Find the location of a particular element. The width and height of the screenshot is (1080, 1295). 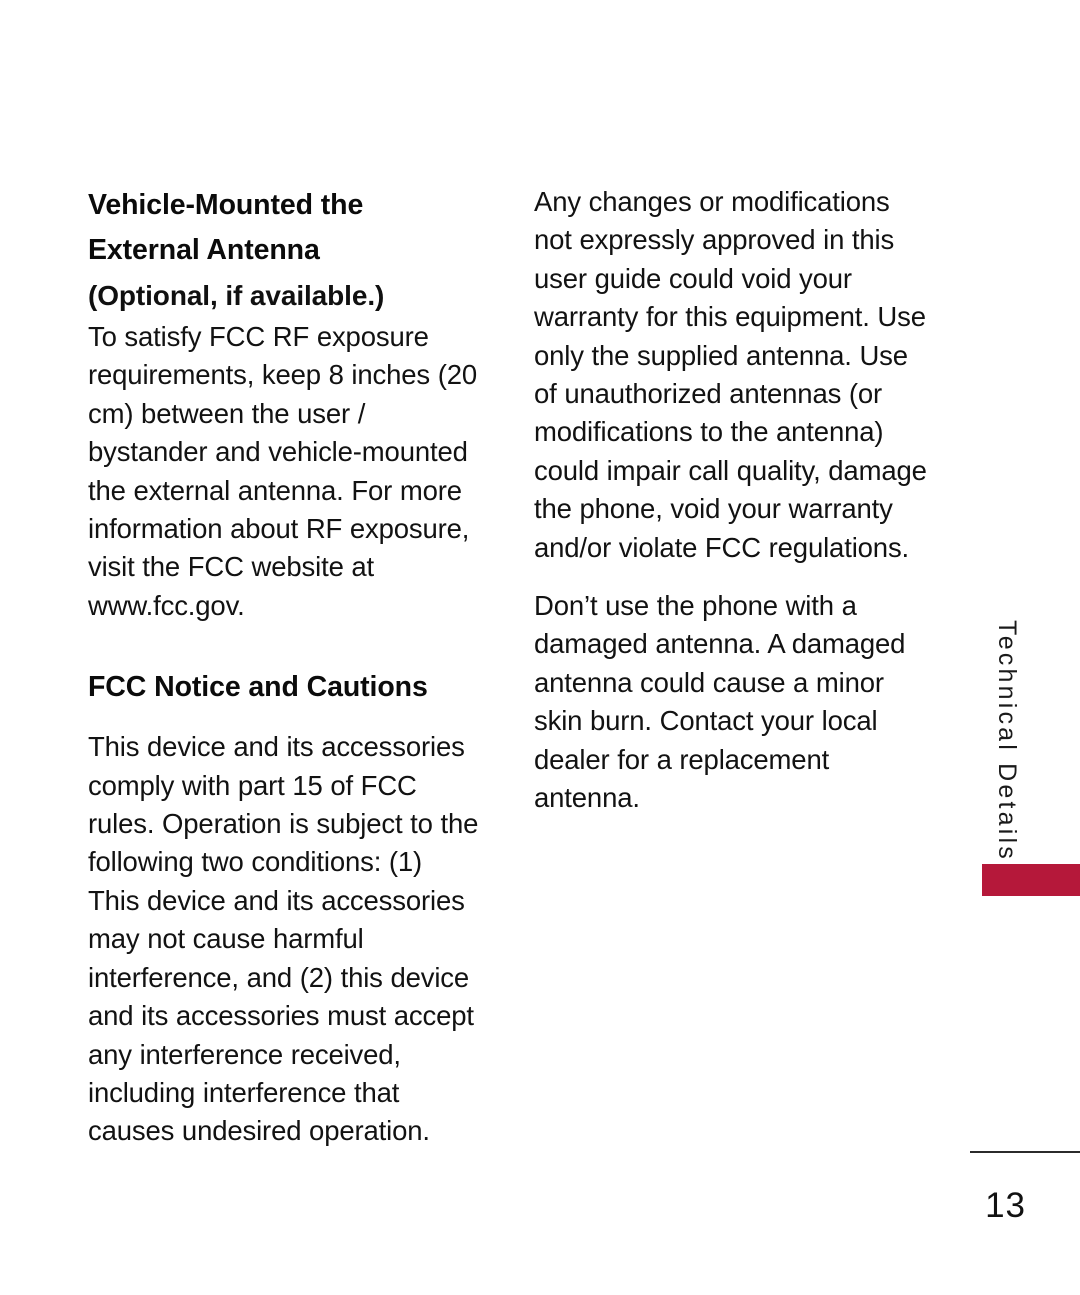

section-heading-fcc-notice-and-cautions: FCC Notice and Cautions is located at coordinates (258, 687).